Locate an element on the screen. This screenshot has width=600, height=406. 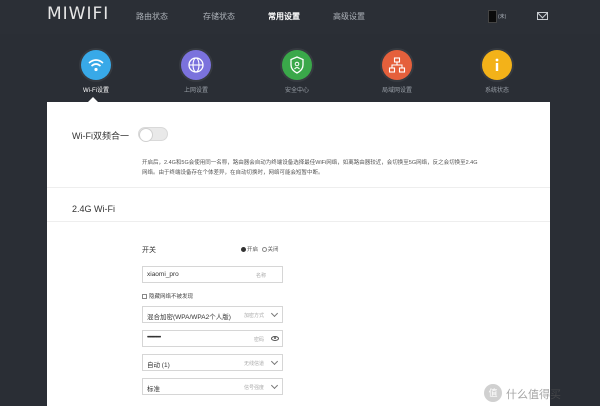
quick-label: Wi-Fi设置 is located at coordinates (96, 91).